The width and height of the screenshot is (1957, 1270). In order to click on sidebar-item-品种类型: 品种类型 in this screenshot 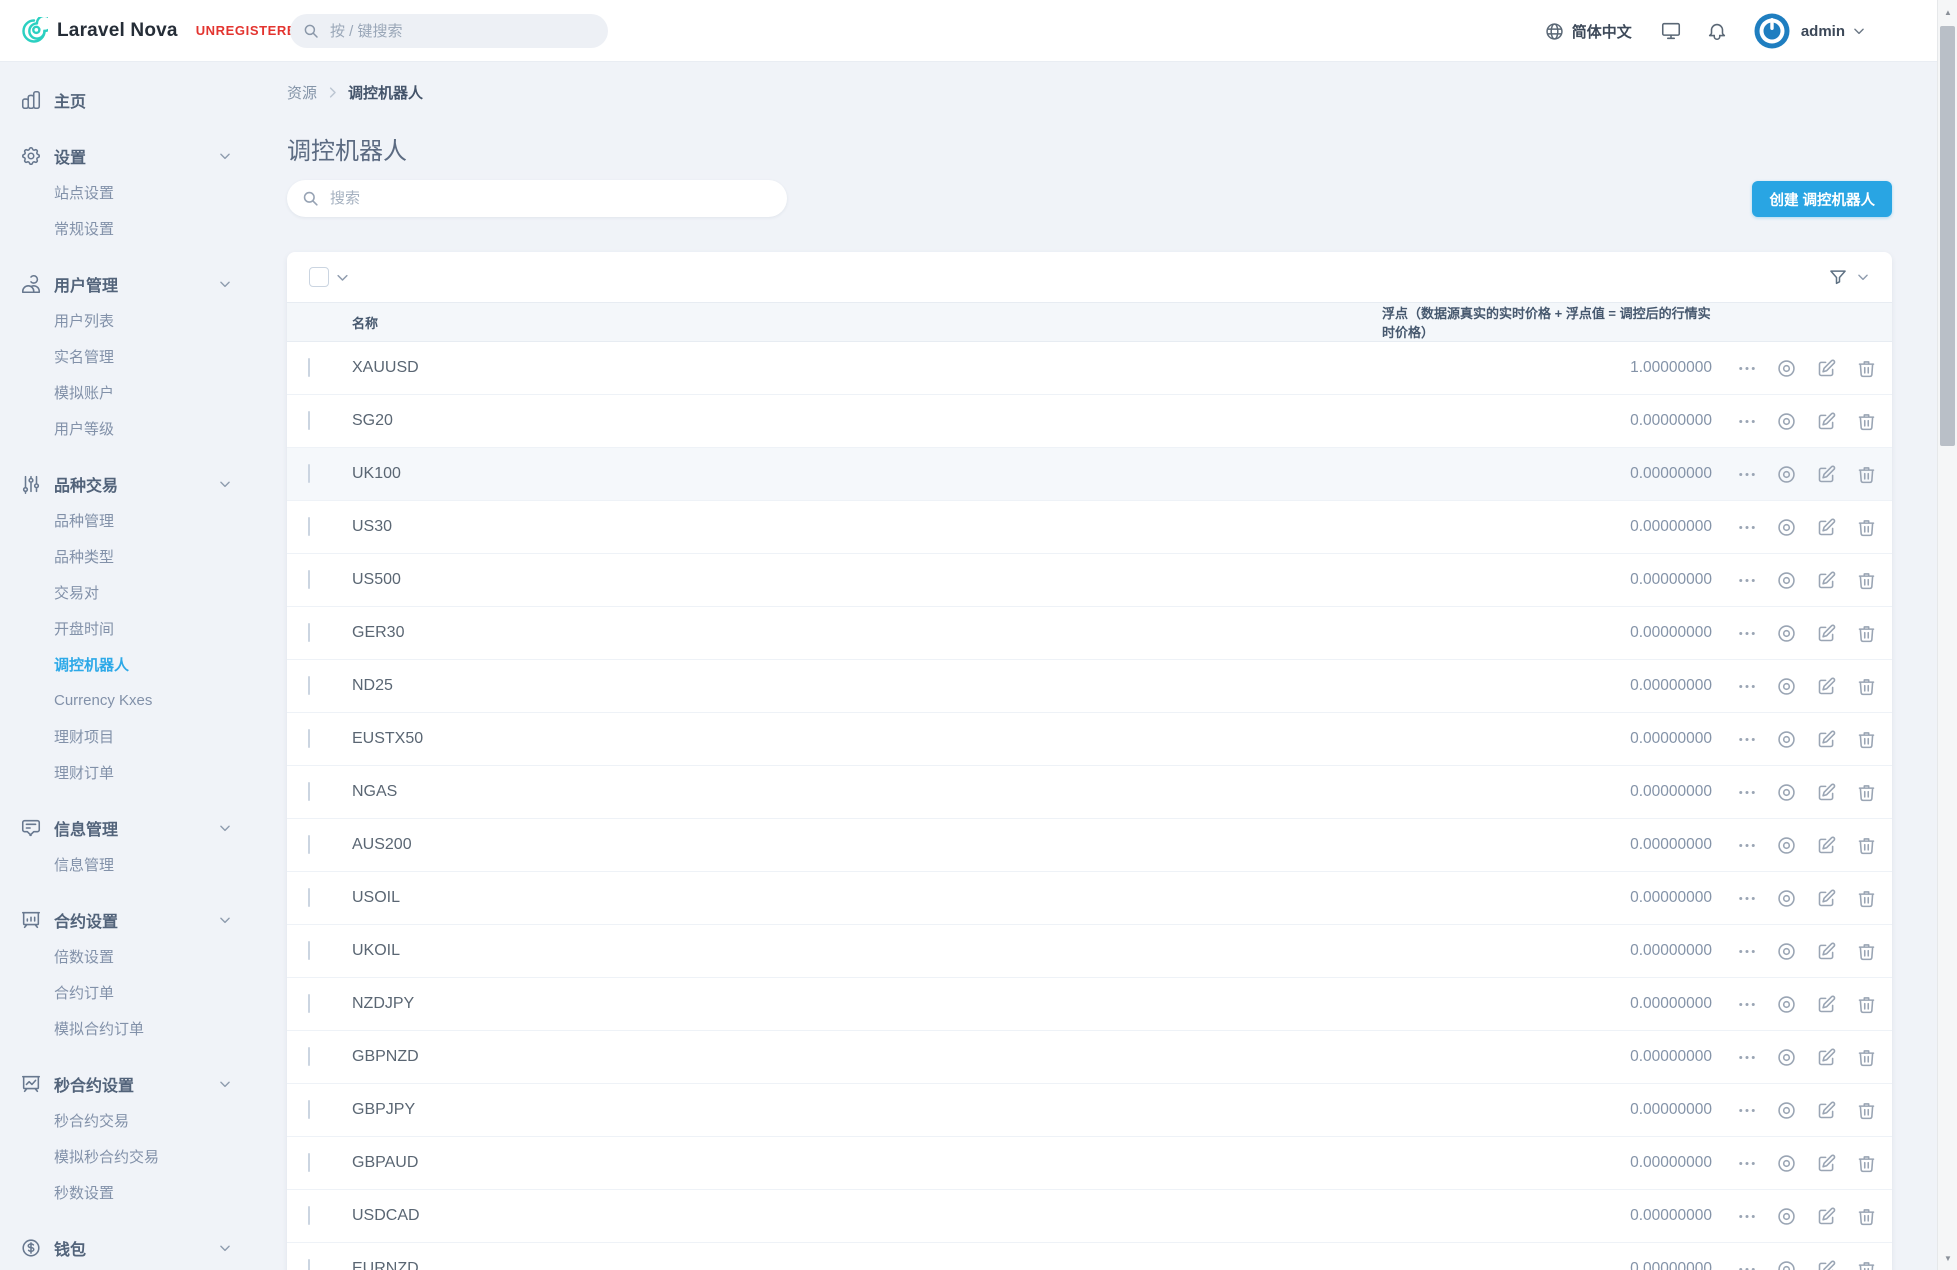, I will do `click(116, 556)`.